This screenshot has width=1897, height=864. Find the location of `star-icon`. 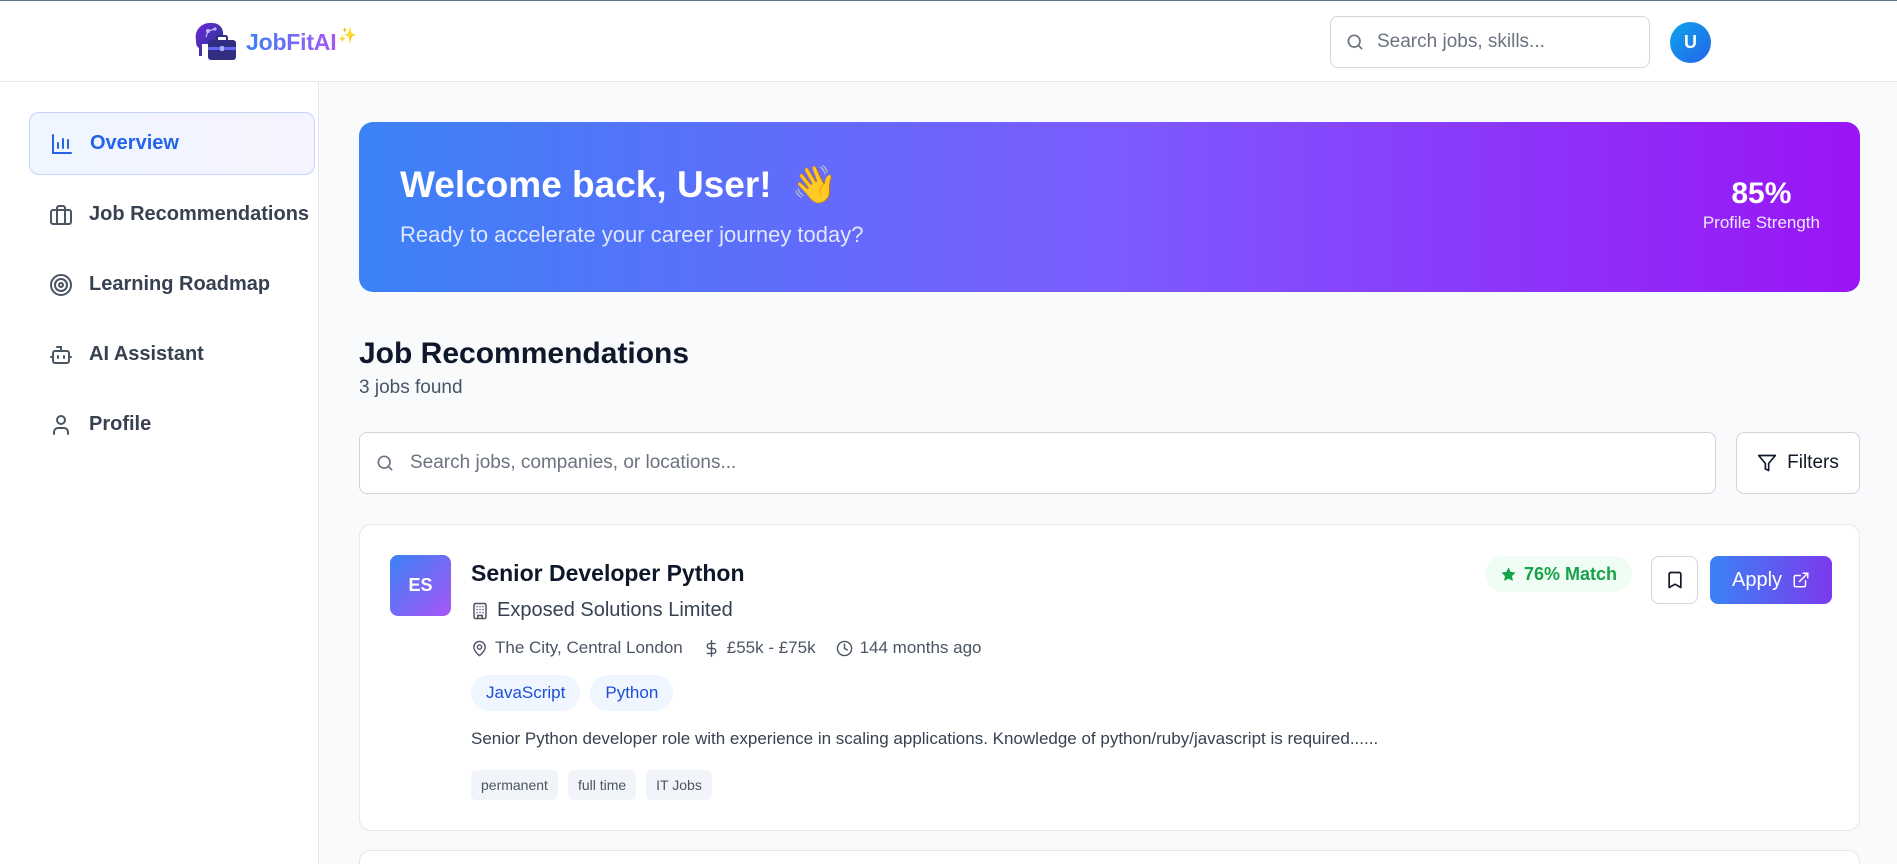

star-icon is located at coordinates (1508, 573).